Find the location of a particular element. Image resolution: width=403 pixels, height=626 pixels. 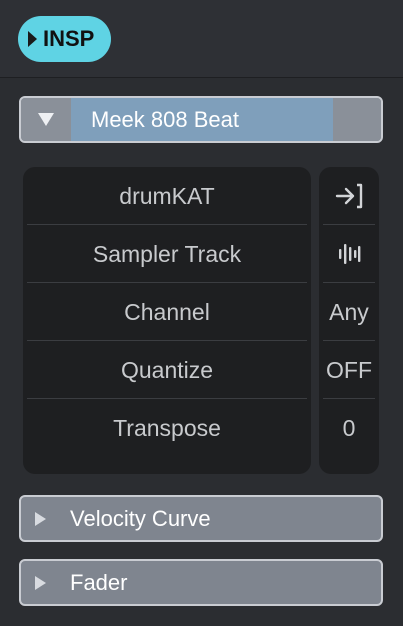

channel-label: Channel is located at coordinates (167, 311).